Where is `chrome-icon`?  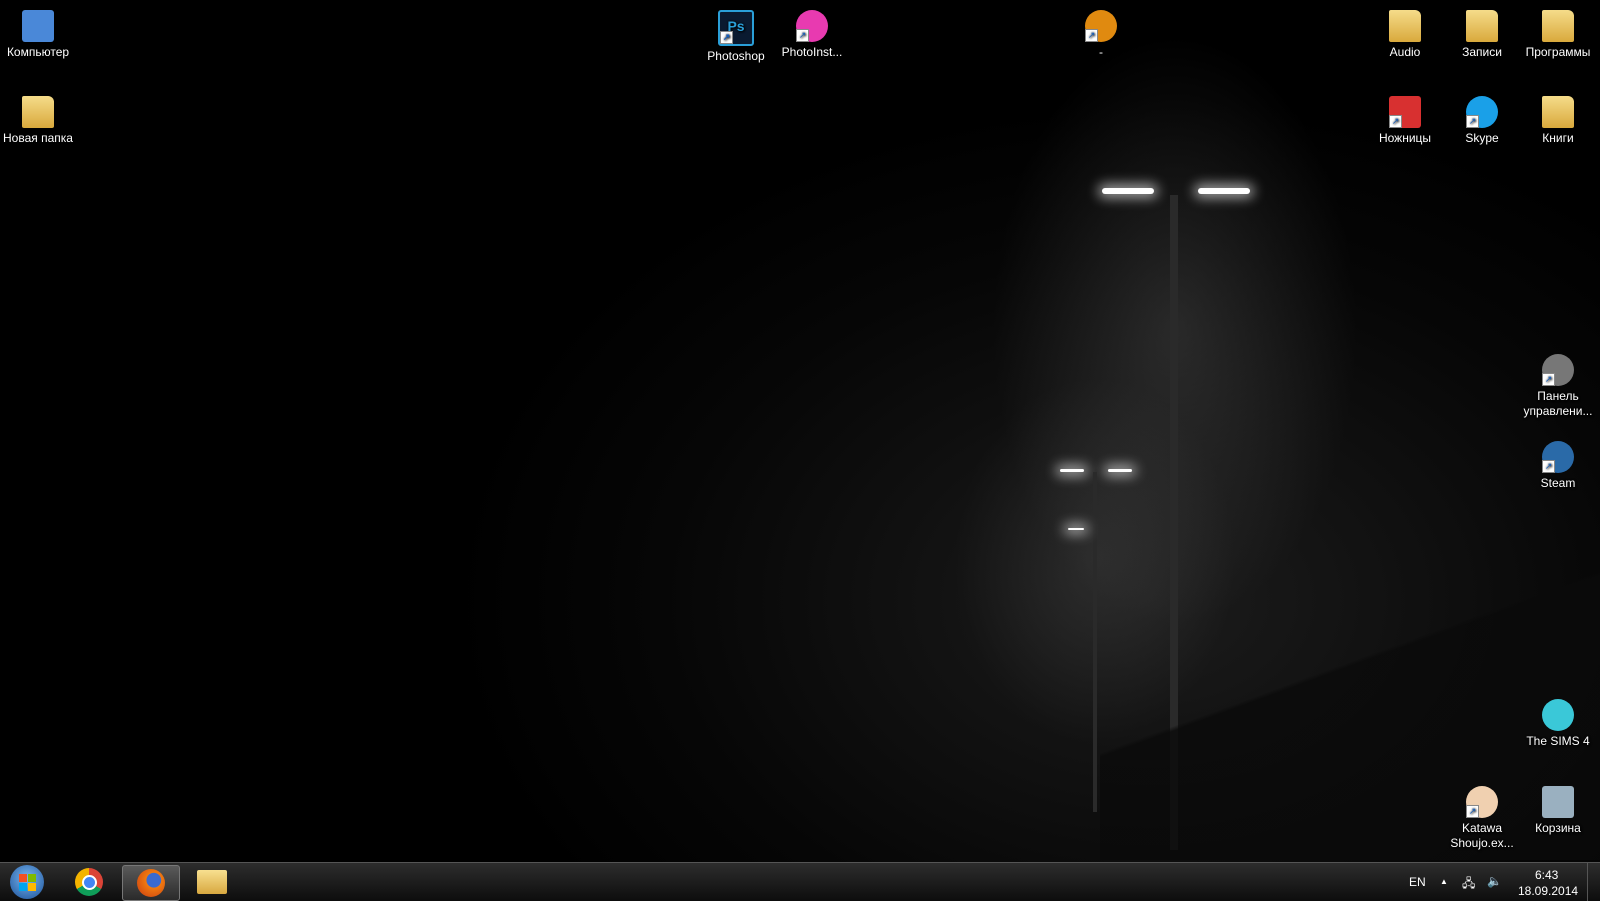
chrome-icon is located at coordinates (89, 882).